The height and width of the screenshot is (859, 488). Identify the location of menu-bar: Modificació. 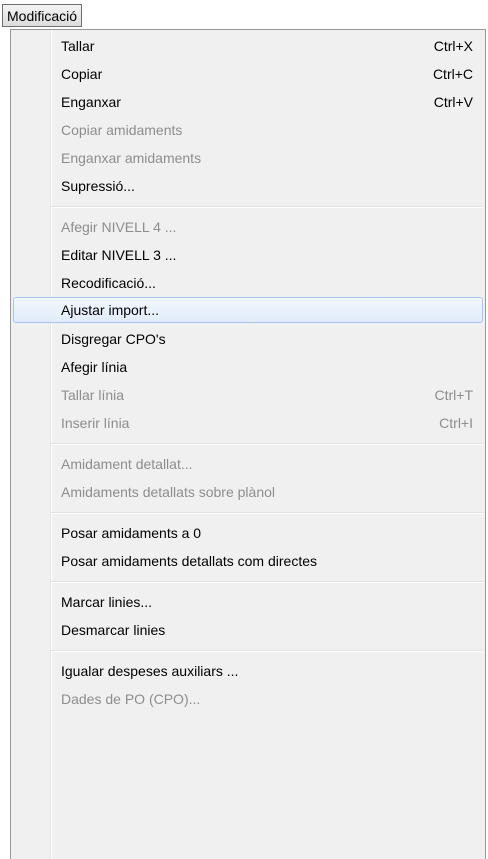
(244, 15).